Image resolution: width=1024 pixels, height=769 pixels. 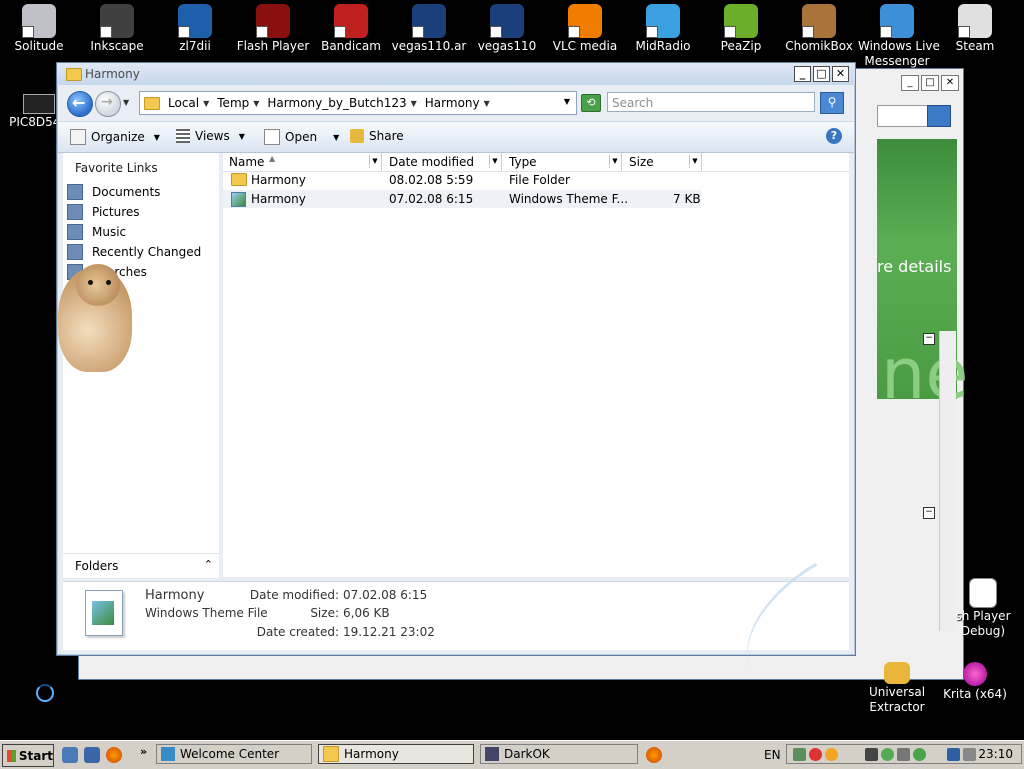 I want to click on window-title: Harmony, so click(x=112, y=74).